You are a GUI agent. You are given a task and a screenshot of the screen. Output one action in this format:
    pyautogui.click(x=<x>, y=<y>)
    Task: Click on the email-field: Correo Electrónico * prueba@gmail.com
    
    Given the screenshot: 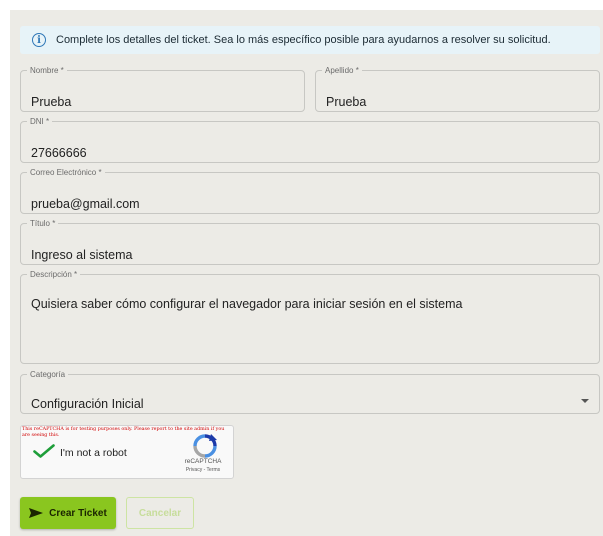 What is the action you would take?
    pyautogui.click(x=310, y=191)
    